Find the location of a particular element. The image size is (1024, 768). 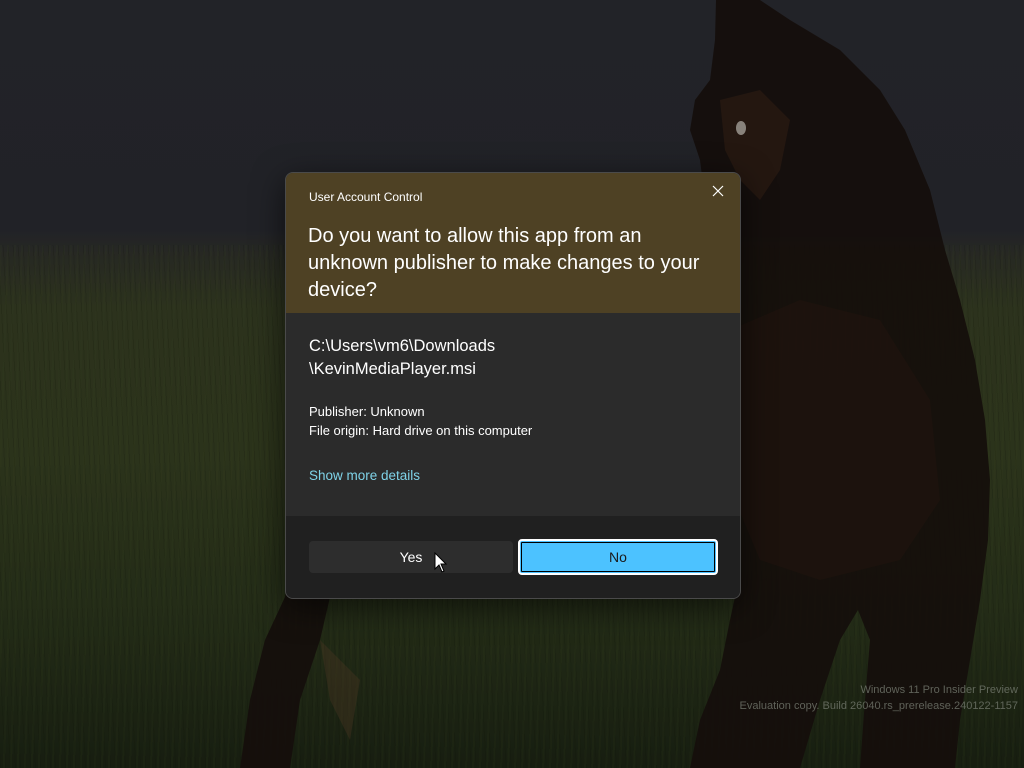

file-origin-text: File origin: Hard drive on this computer is located at coordinates (421, 430).